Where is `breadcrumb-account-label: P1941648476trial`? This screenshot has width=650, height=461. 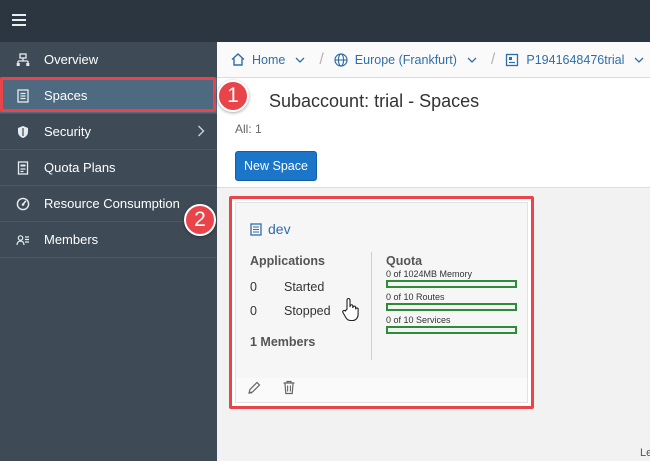
breadcrumb-account-label: P1941648476trial is located at coordinates (575, 59).